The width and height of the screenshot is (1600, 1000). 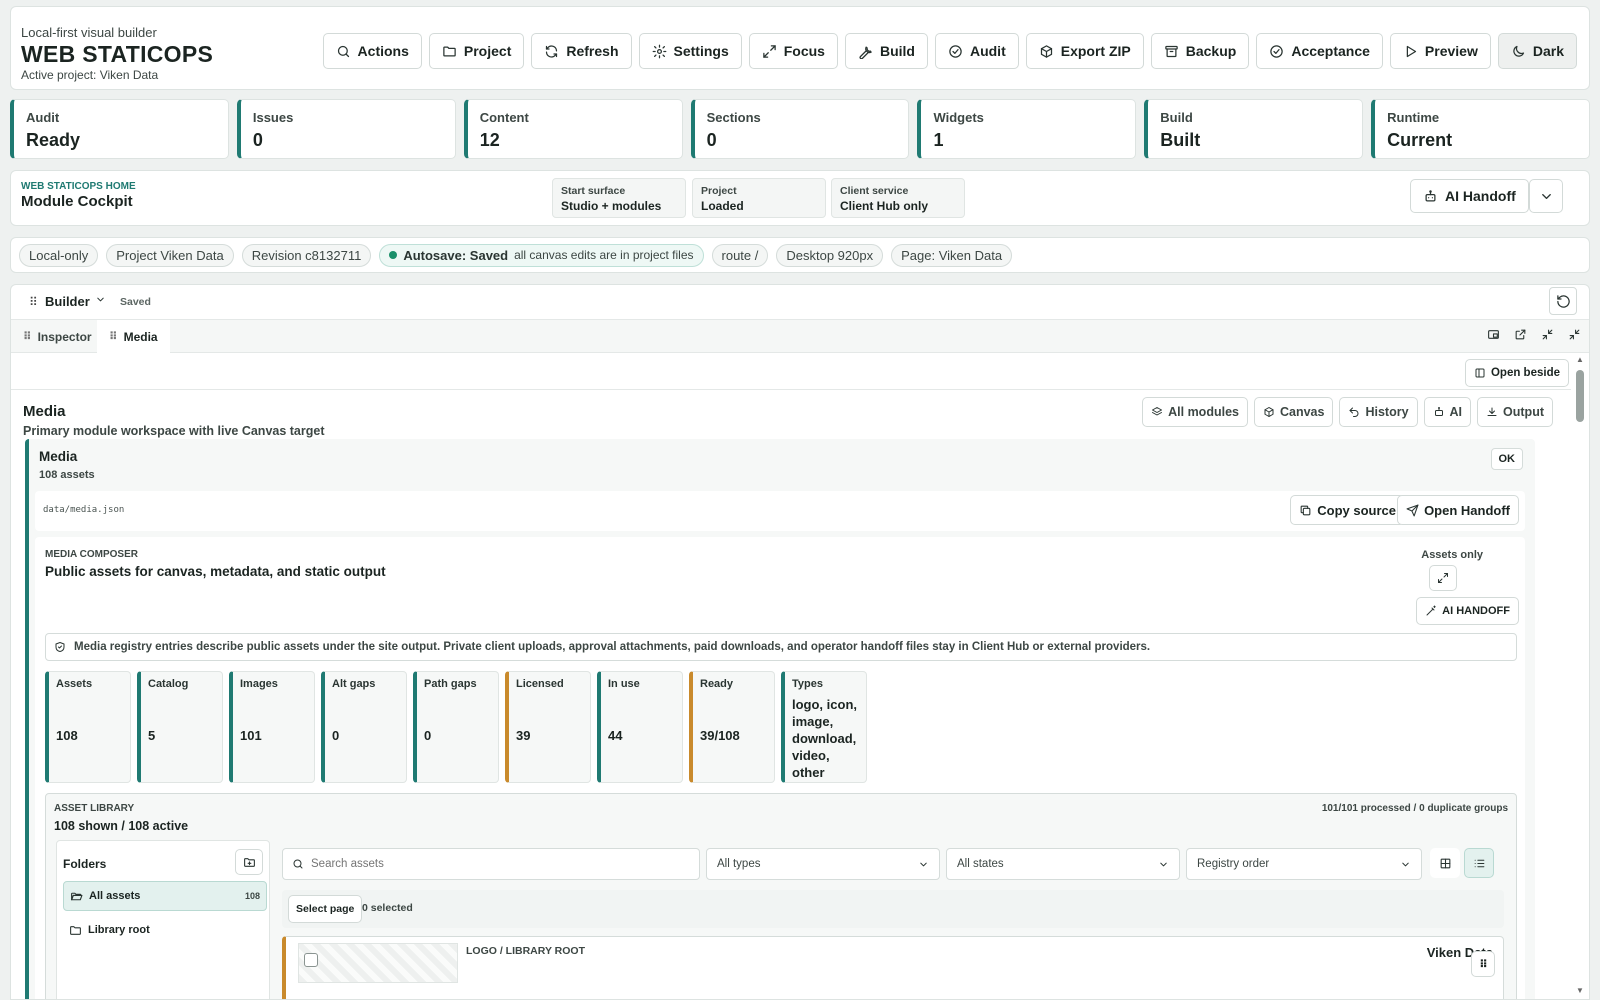 What do you see at coordinates (393, 255) in the screenshot?
I see `autosave-status-dot` at bounding box center [393, 255].